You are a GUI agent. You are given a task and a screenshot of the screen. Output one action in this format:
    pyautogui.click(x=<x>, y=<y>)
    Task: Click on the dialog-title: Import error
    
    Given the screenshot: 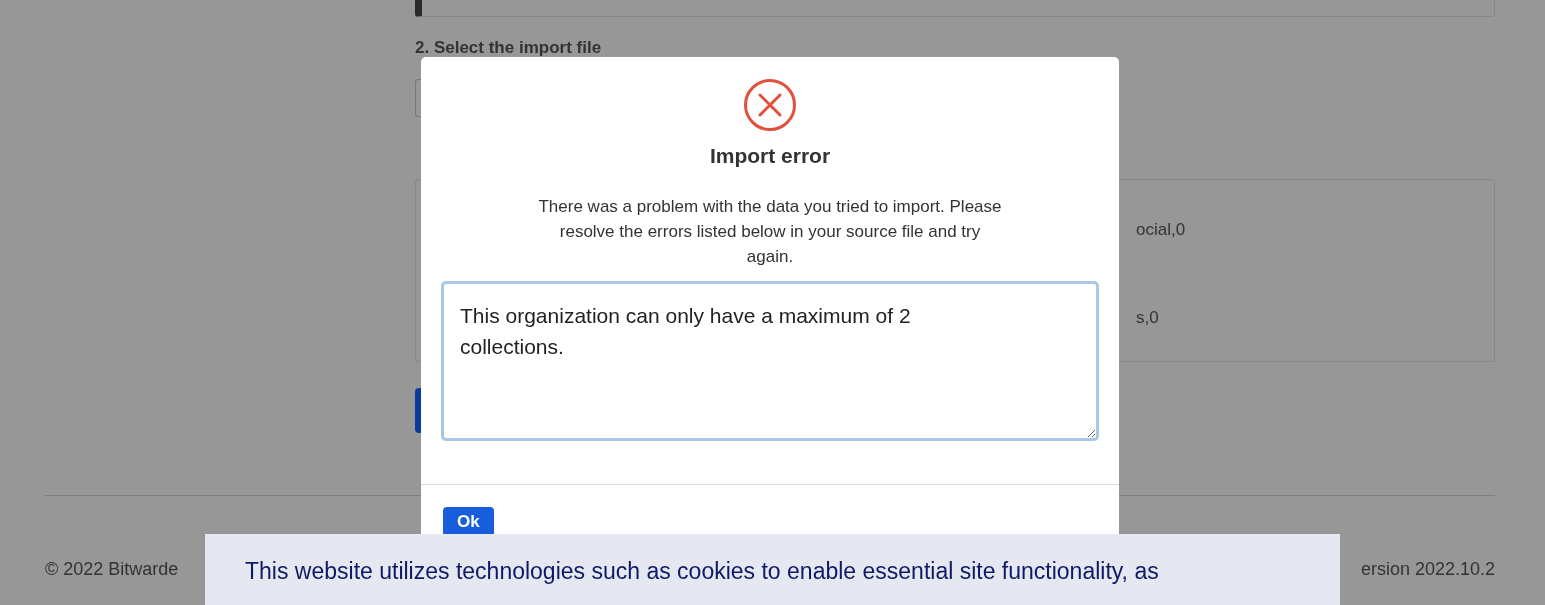 What is the action you would take?
    pyautogui.click(x=770, y=156)
    